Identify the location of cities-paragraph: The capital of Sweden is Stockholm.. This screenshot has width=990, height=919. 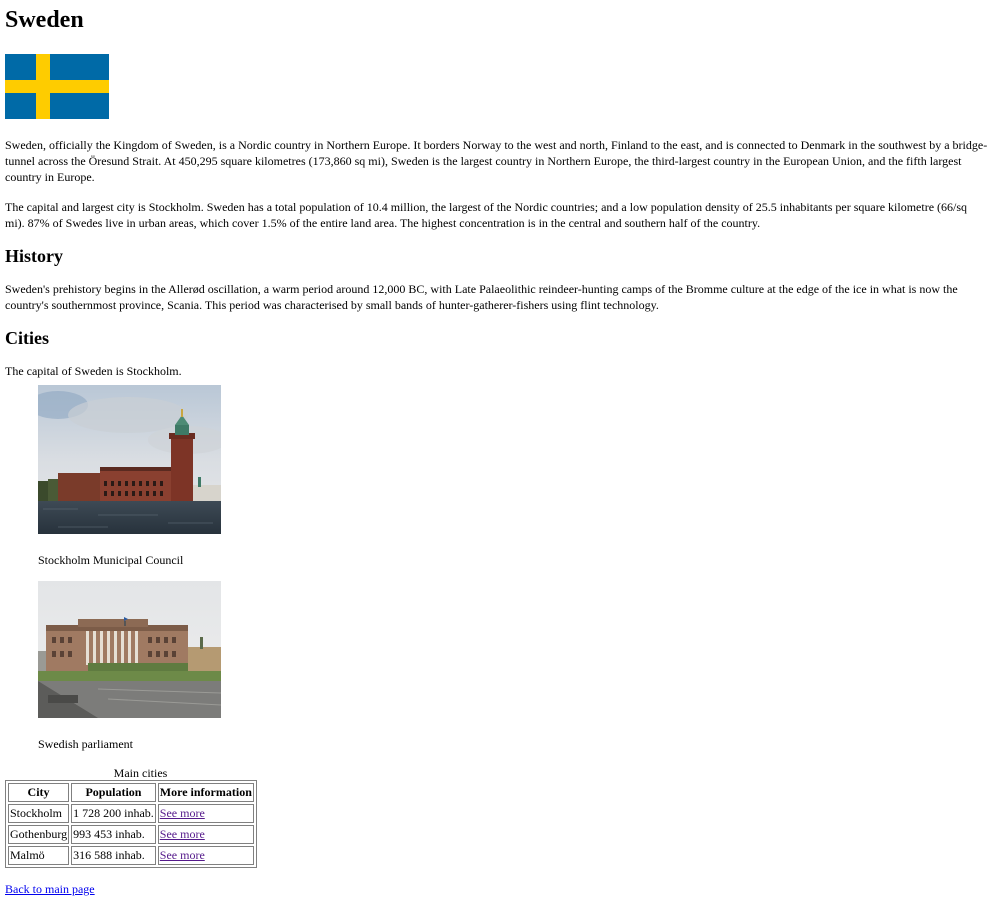
(93, 371).